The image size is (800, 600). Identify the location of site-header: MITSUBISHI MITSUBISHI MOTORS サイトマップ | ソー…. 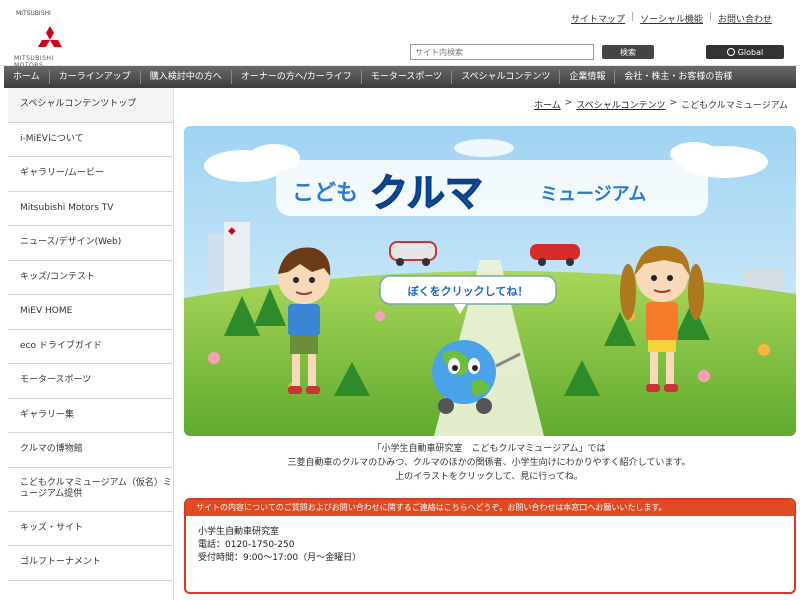
(400, 34).